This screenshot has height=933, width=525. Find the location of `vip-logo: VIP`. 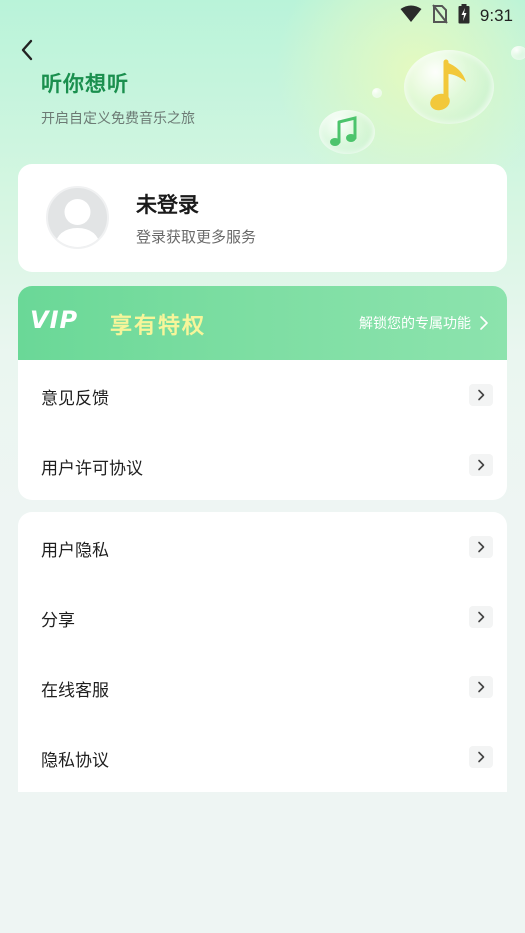

vip-logo: VIP is located at coordinates (54, 320).